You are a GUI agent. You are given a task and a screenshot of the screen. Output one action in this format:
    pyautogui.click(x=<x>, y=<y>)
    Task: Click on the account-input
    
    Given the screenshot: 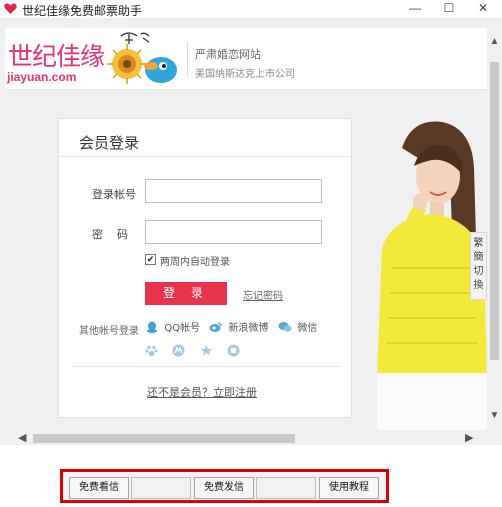 What is the action you would take?
    pyautogui.click(x=233, y=191)
    